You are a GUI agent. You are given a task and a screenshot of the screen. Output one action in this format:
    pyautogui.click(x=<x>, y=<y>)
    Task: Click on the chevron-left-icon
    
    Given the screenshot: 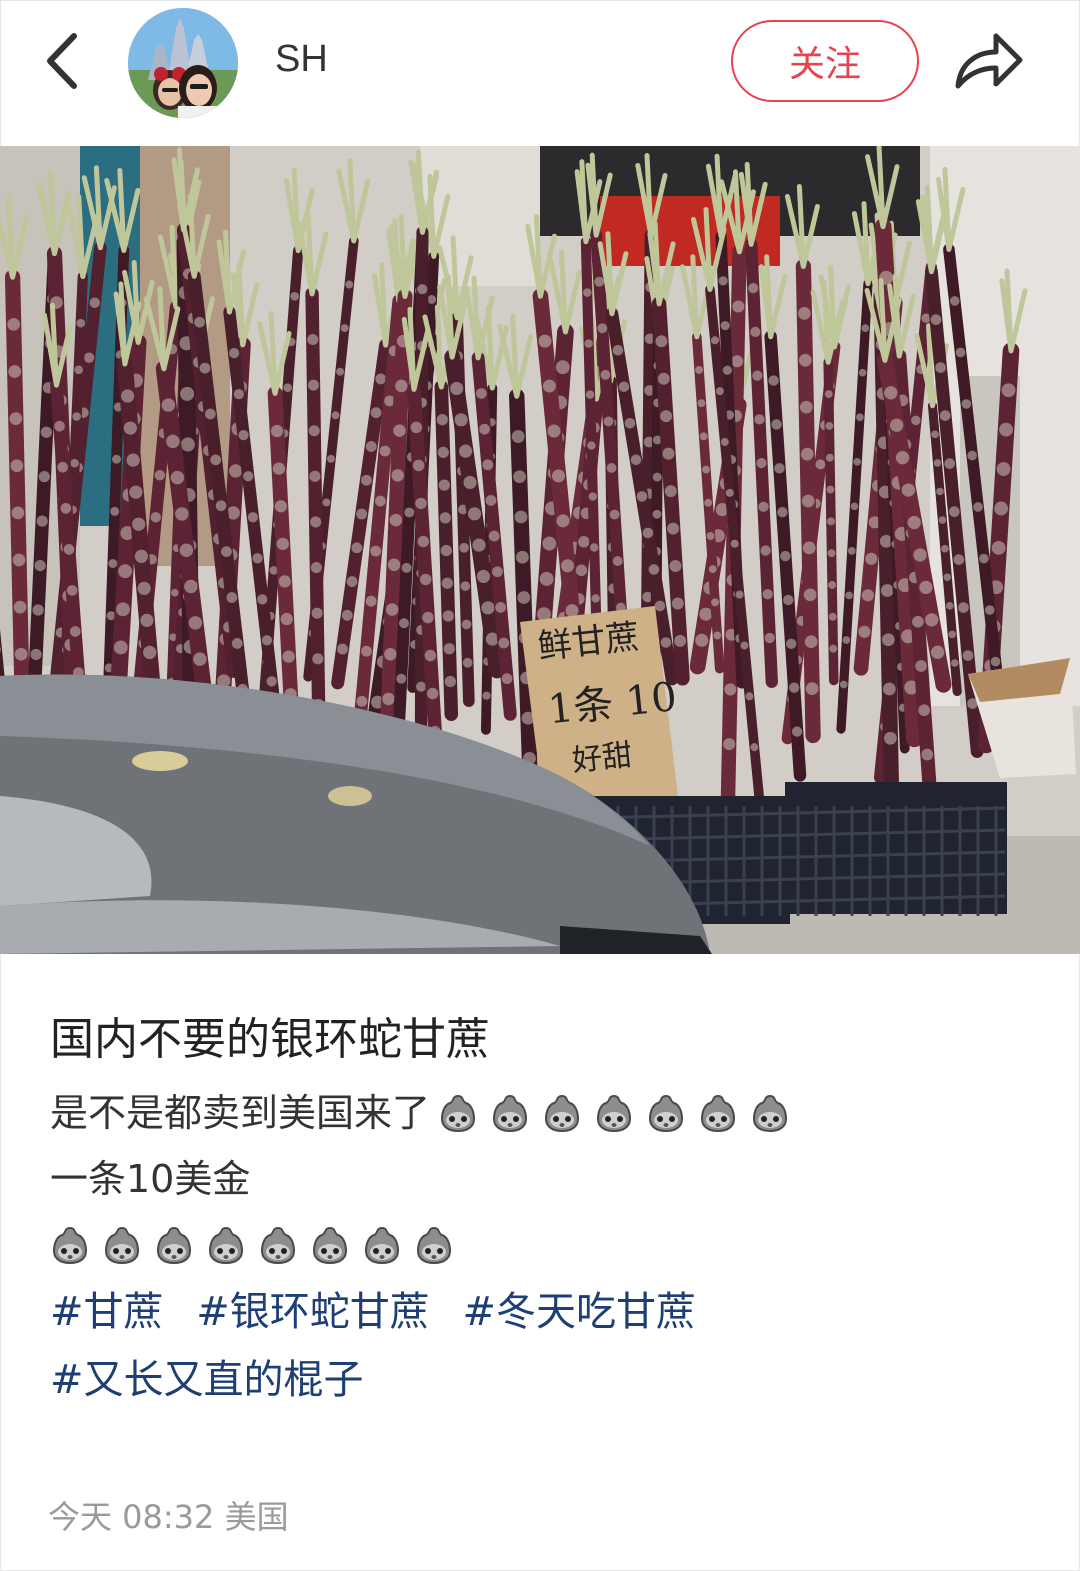 What is the action you would take?
    pyautogui.click(x=65, y=61)
    